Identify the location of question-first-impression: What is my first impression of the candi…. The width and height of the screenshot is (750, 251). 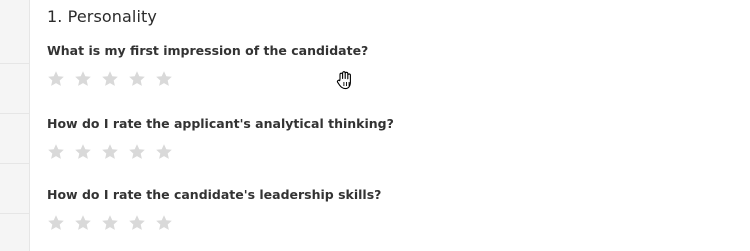
(208, 50).